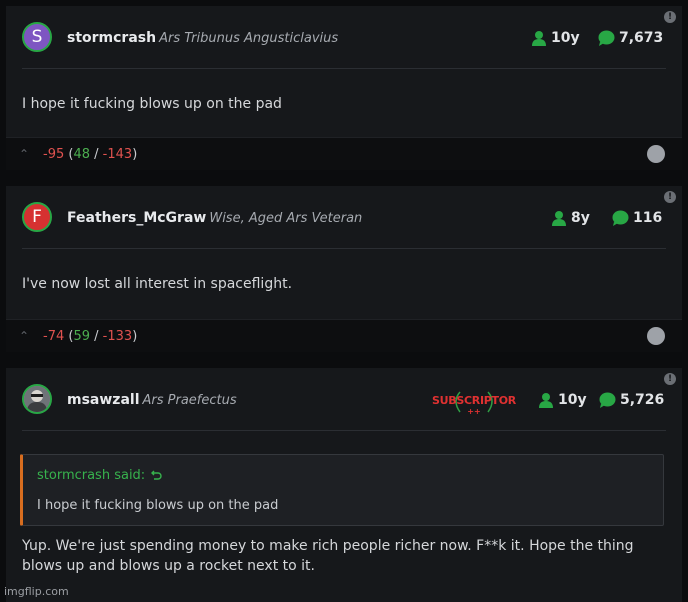 The image size is (688, 602). I want to click on tenure-stat: 8y, so click(570, 218).